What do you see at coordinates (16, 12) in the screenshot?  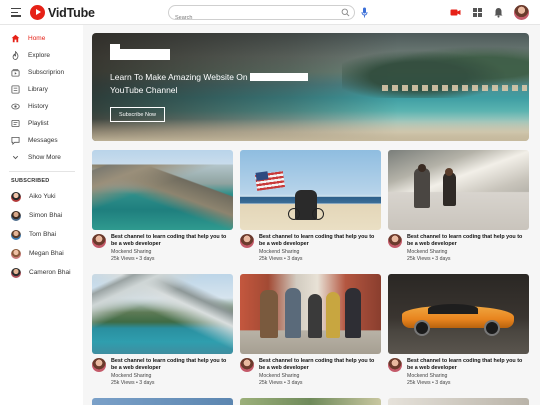 I see `menu-icon` at bounding box center [16, 12].